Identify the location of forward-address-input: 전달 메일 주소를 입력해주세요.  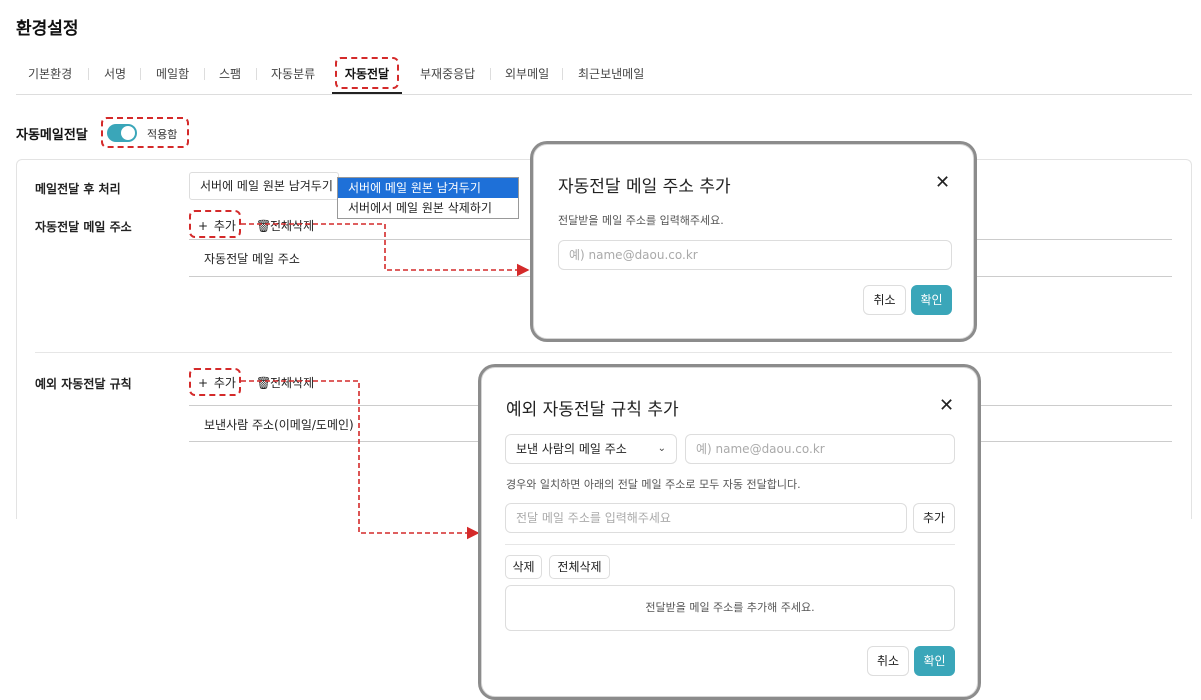
(706, 518).